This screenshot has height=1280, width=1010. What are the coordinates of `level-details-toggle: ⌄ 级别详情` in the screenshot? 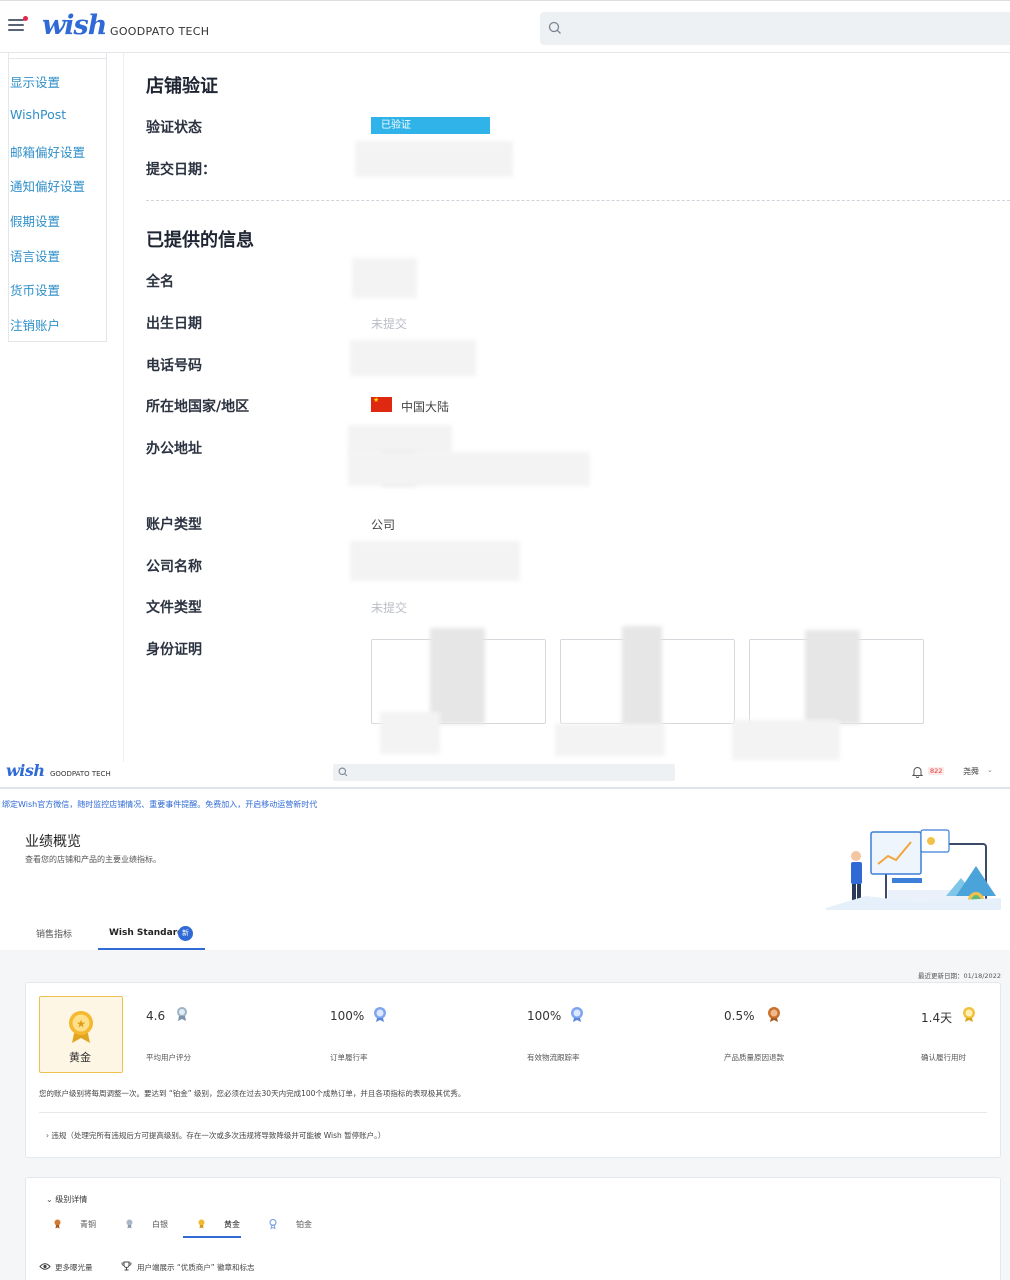 It's located at (66, 1199).